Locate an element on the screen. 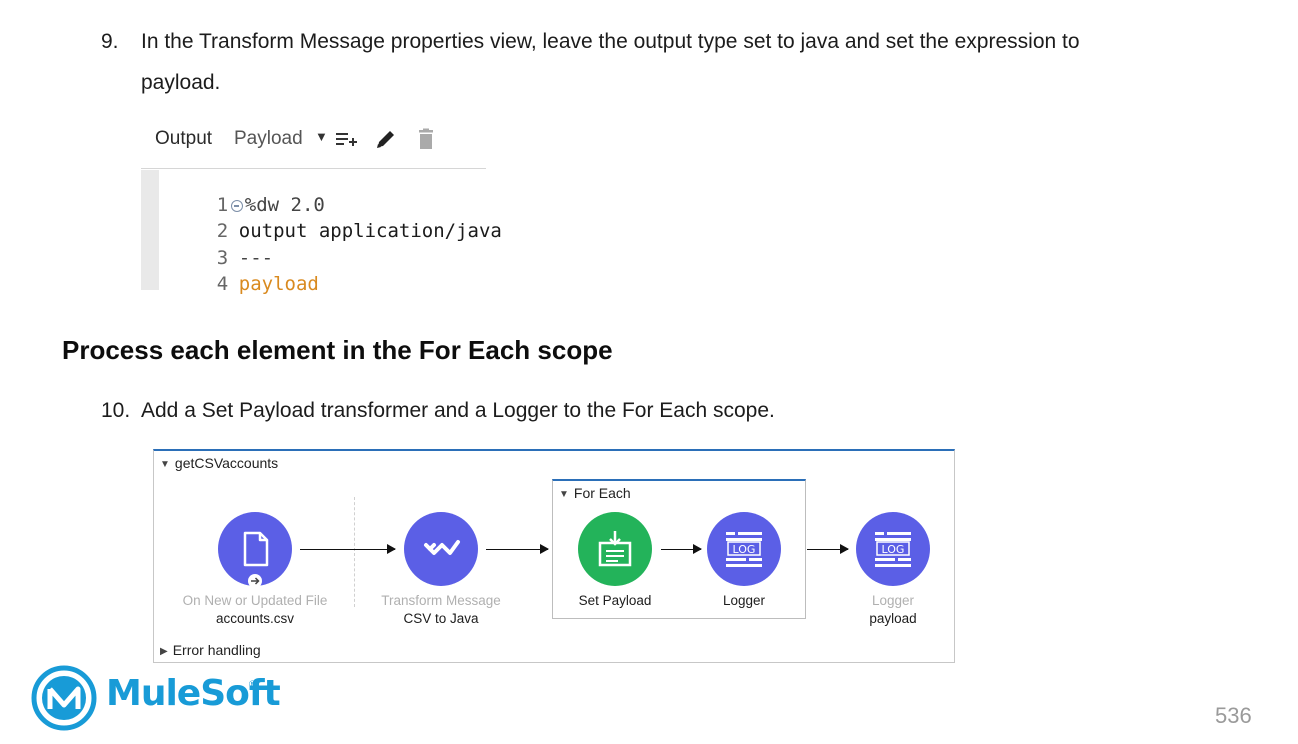 Image resolution: width=1298 pixels, height=744 pixels. logger-node: LOG is located at coordinates (744, 549).